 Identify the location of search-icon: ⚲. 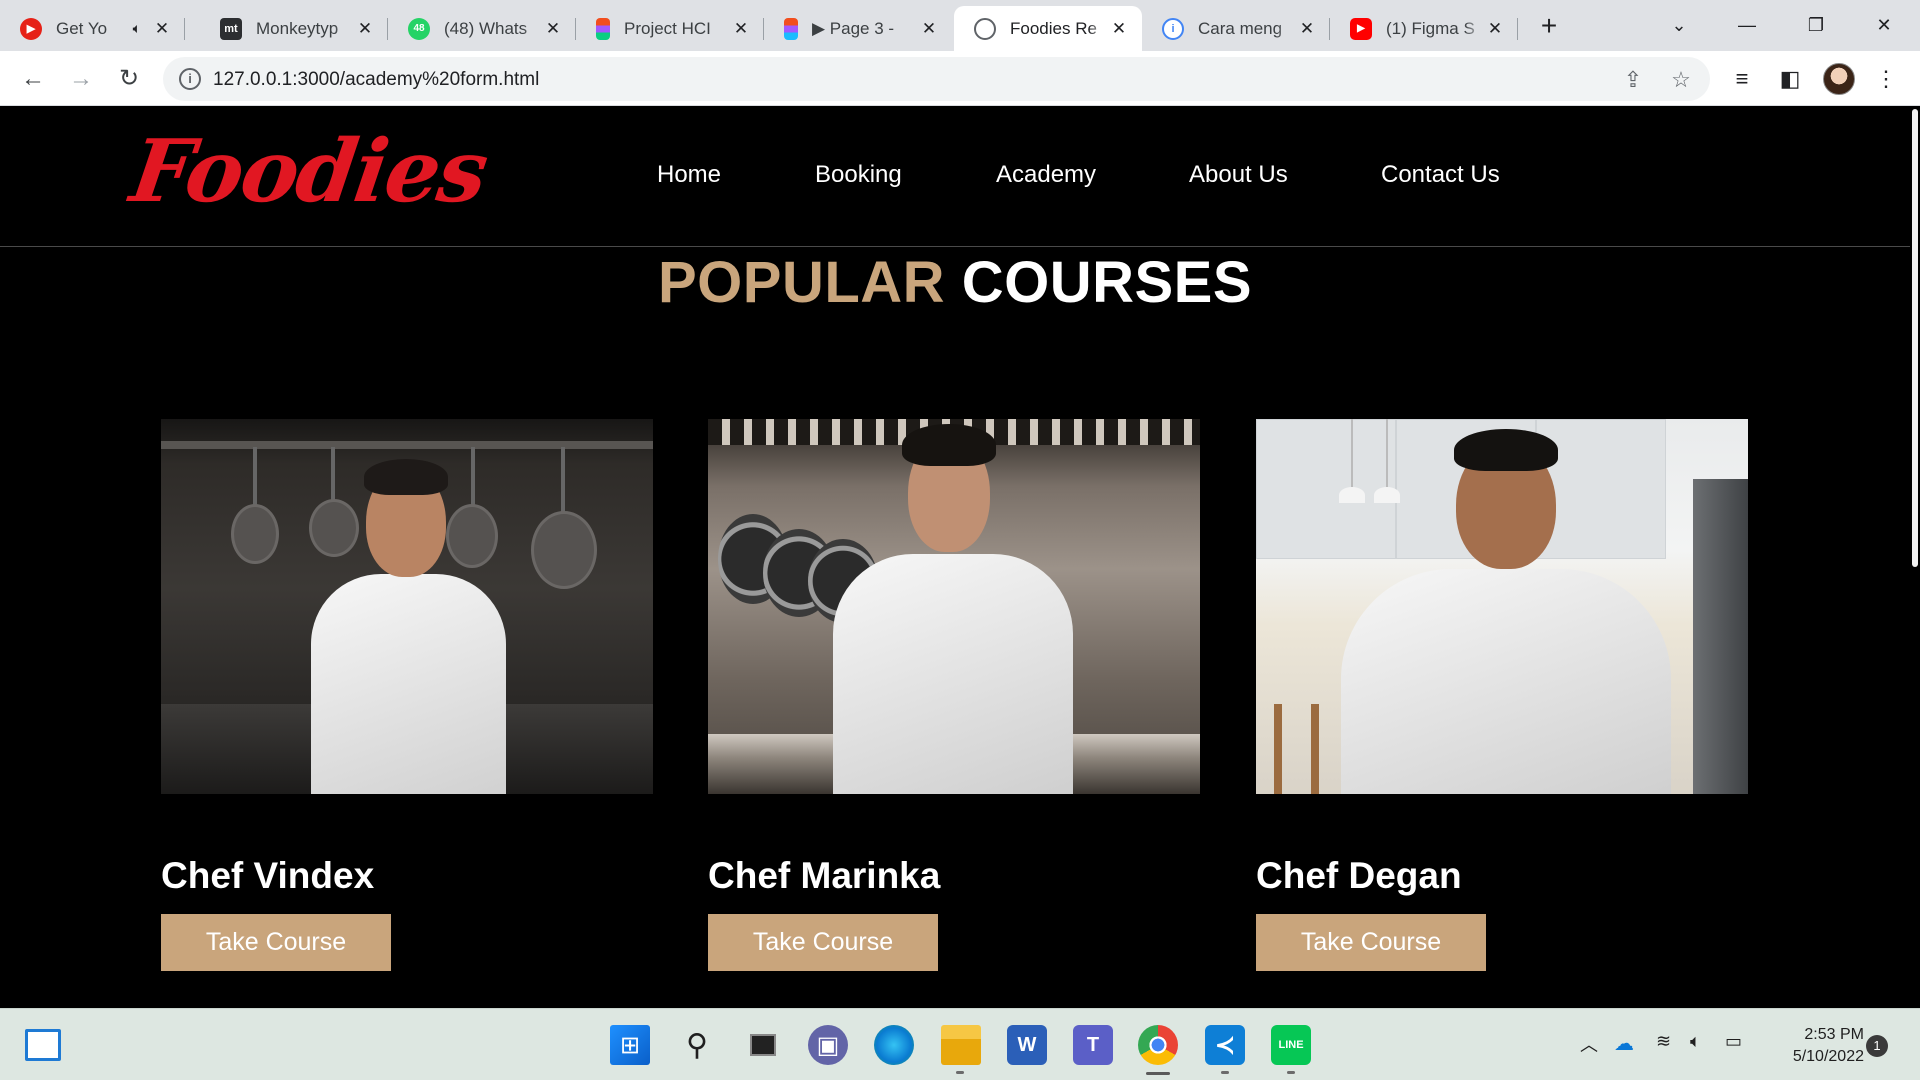
(697, 1045).